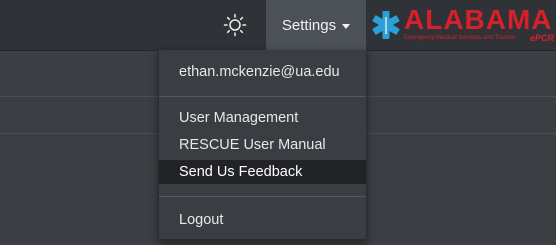  I want to click on star-of-life-icon, so click(386, 25).